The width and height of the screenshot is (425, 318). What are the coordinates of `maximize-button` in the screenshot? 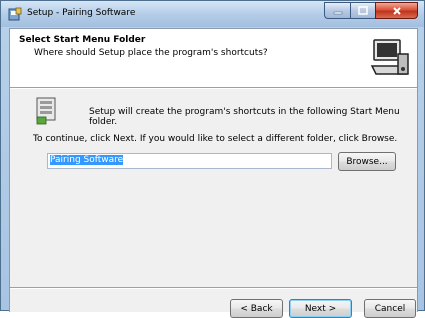 It's located at (362, 10).